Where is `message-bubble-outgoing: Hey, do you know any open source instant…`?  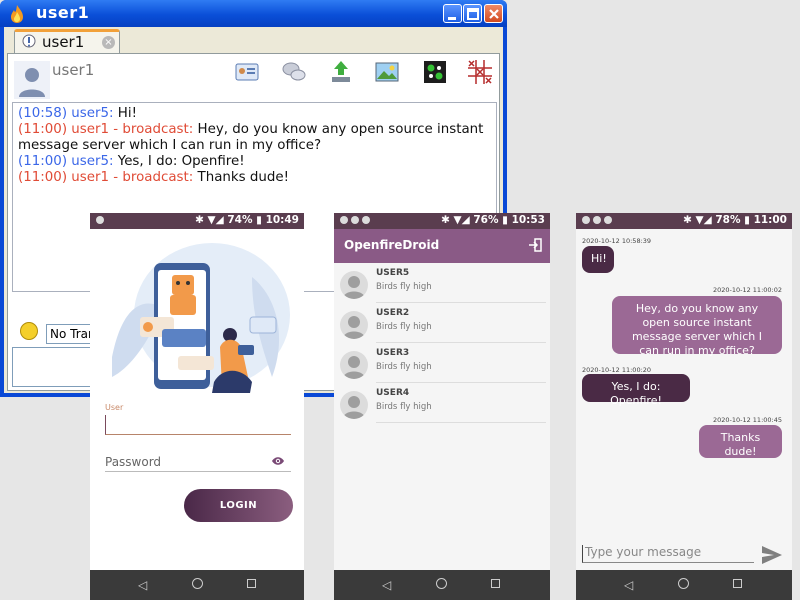
message-bubble-outgoing: Hey, do you know any open source instant… is located at coordinates (697, 326).